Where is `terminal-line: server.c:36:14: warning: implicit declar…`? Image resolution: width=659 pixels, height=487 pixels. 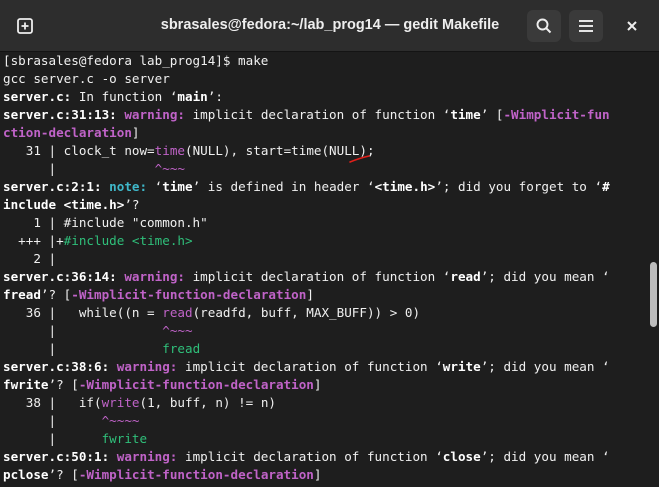
terminal-line: server.c:36:14: warning: implicit declar… is located at coordinates (323, 277).